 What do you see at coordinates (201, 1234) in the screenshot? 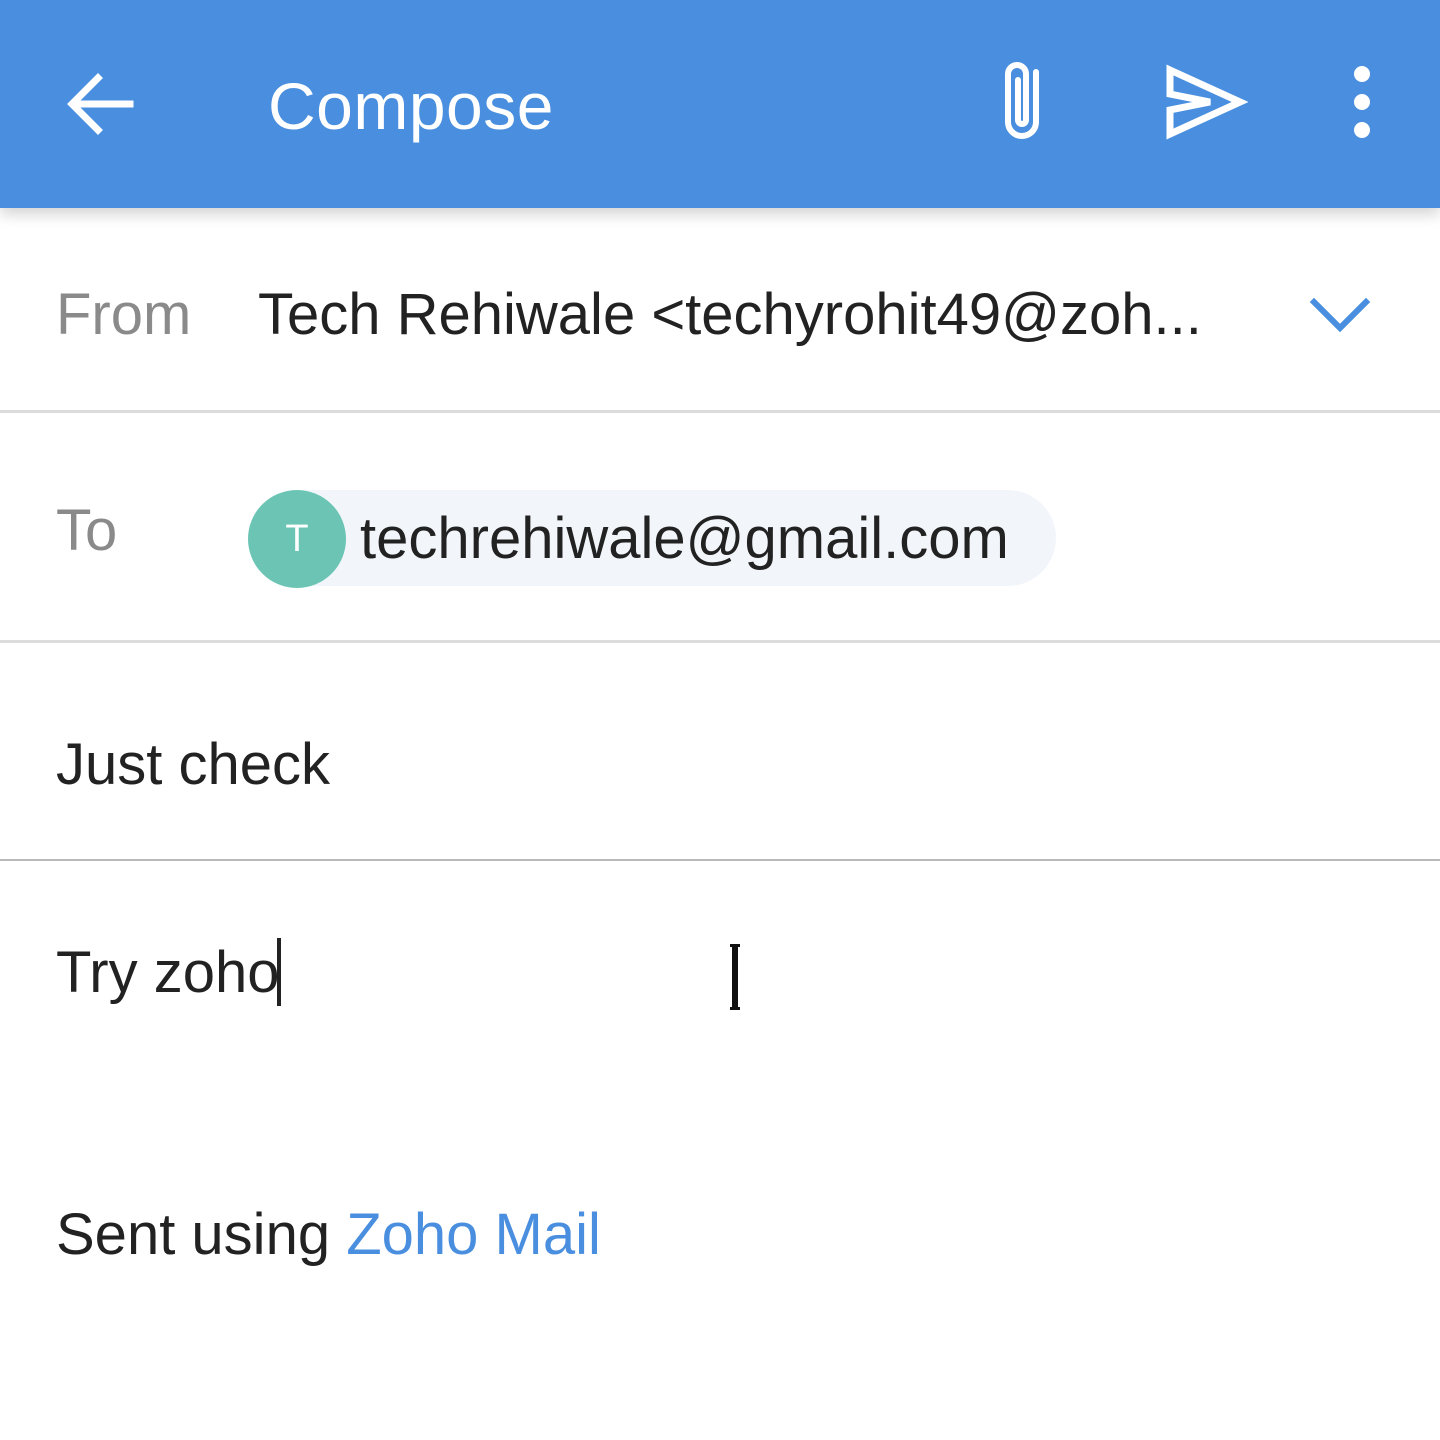
I see `signature-prefix: Sent using` at bounding box center [201, 1234].